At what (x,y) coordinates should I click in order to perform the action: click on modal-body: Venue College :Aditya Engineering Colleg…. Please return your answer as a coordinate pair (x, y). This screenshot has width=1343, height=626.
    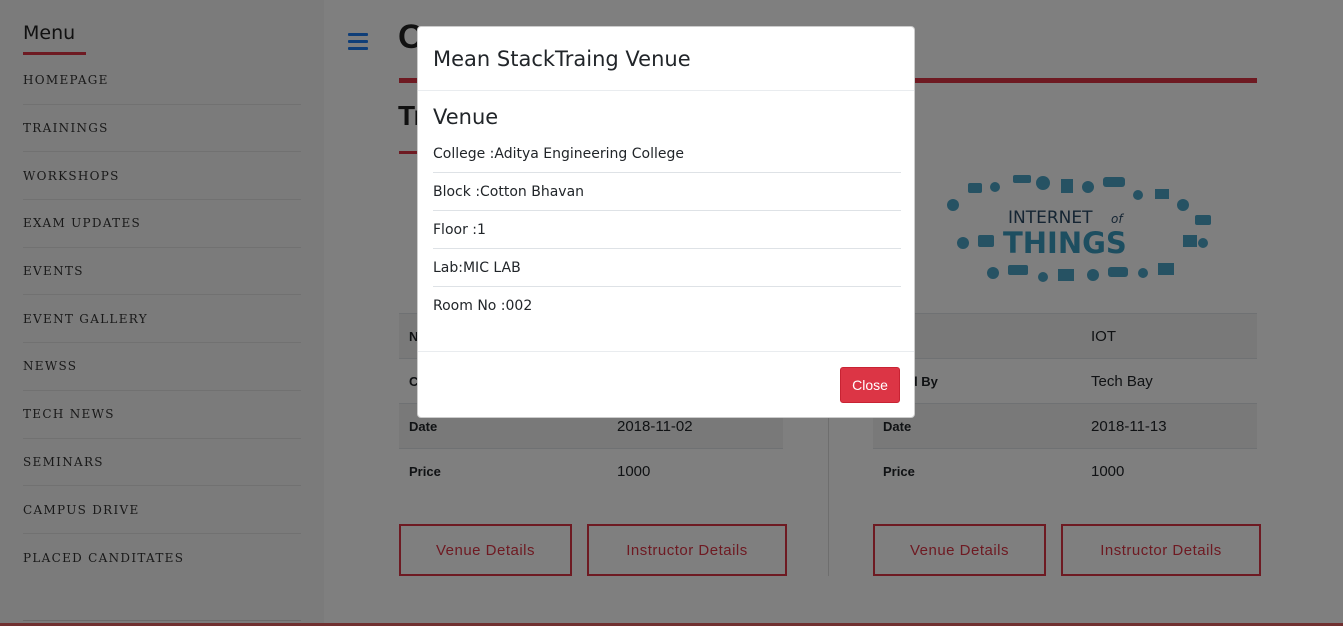
    Looking at the image, I should click on (667, 215).